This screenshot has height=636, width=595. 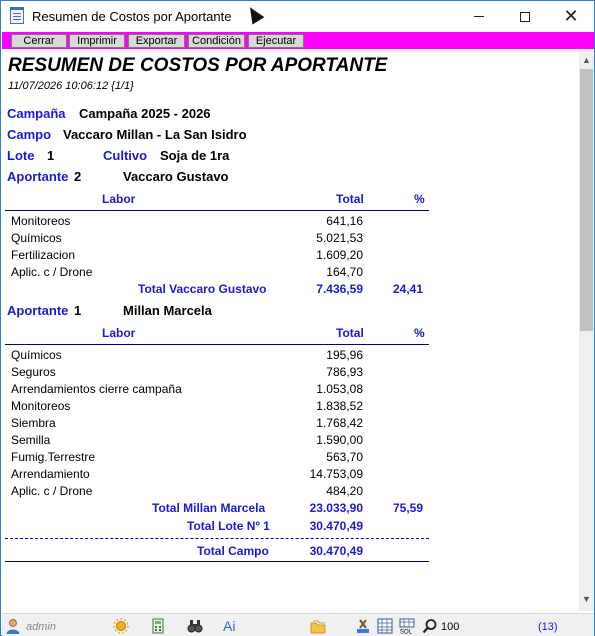 I want to click on export-button: Exportar, so click(x=156, y=41).